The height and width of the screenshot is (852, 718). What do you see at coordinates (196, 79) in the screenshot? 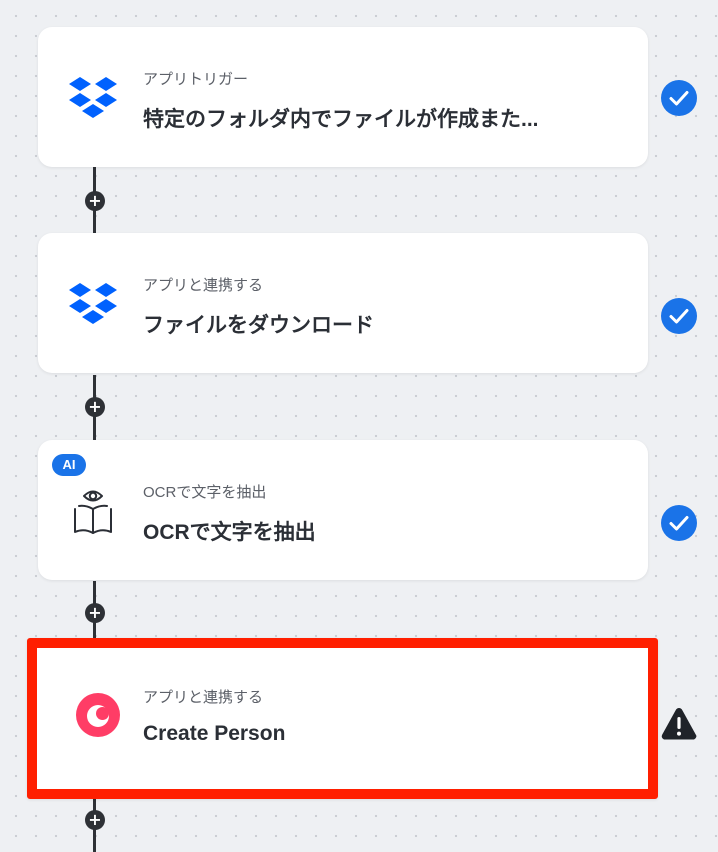
I see `step-type-label: アプリトリガー` at bounding box center [196, 79].